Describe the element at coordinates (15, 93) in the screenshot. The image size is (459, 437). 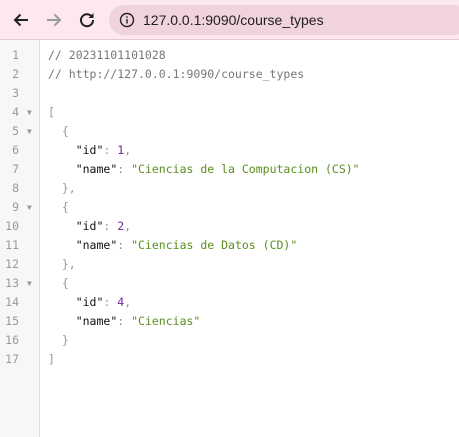
I see `line-number: 3` at that location.